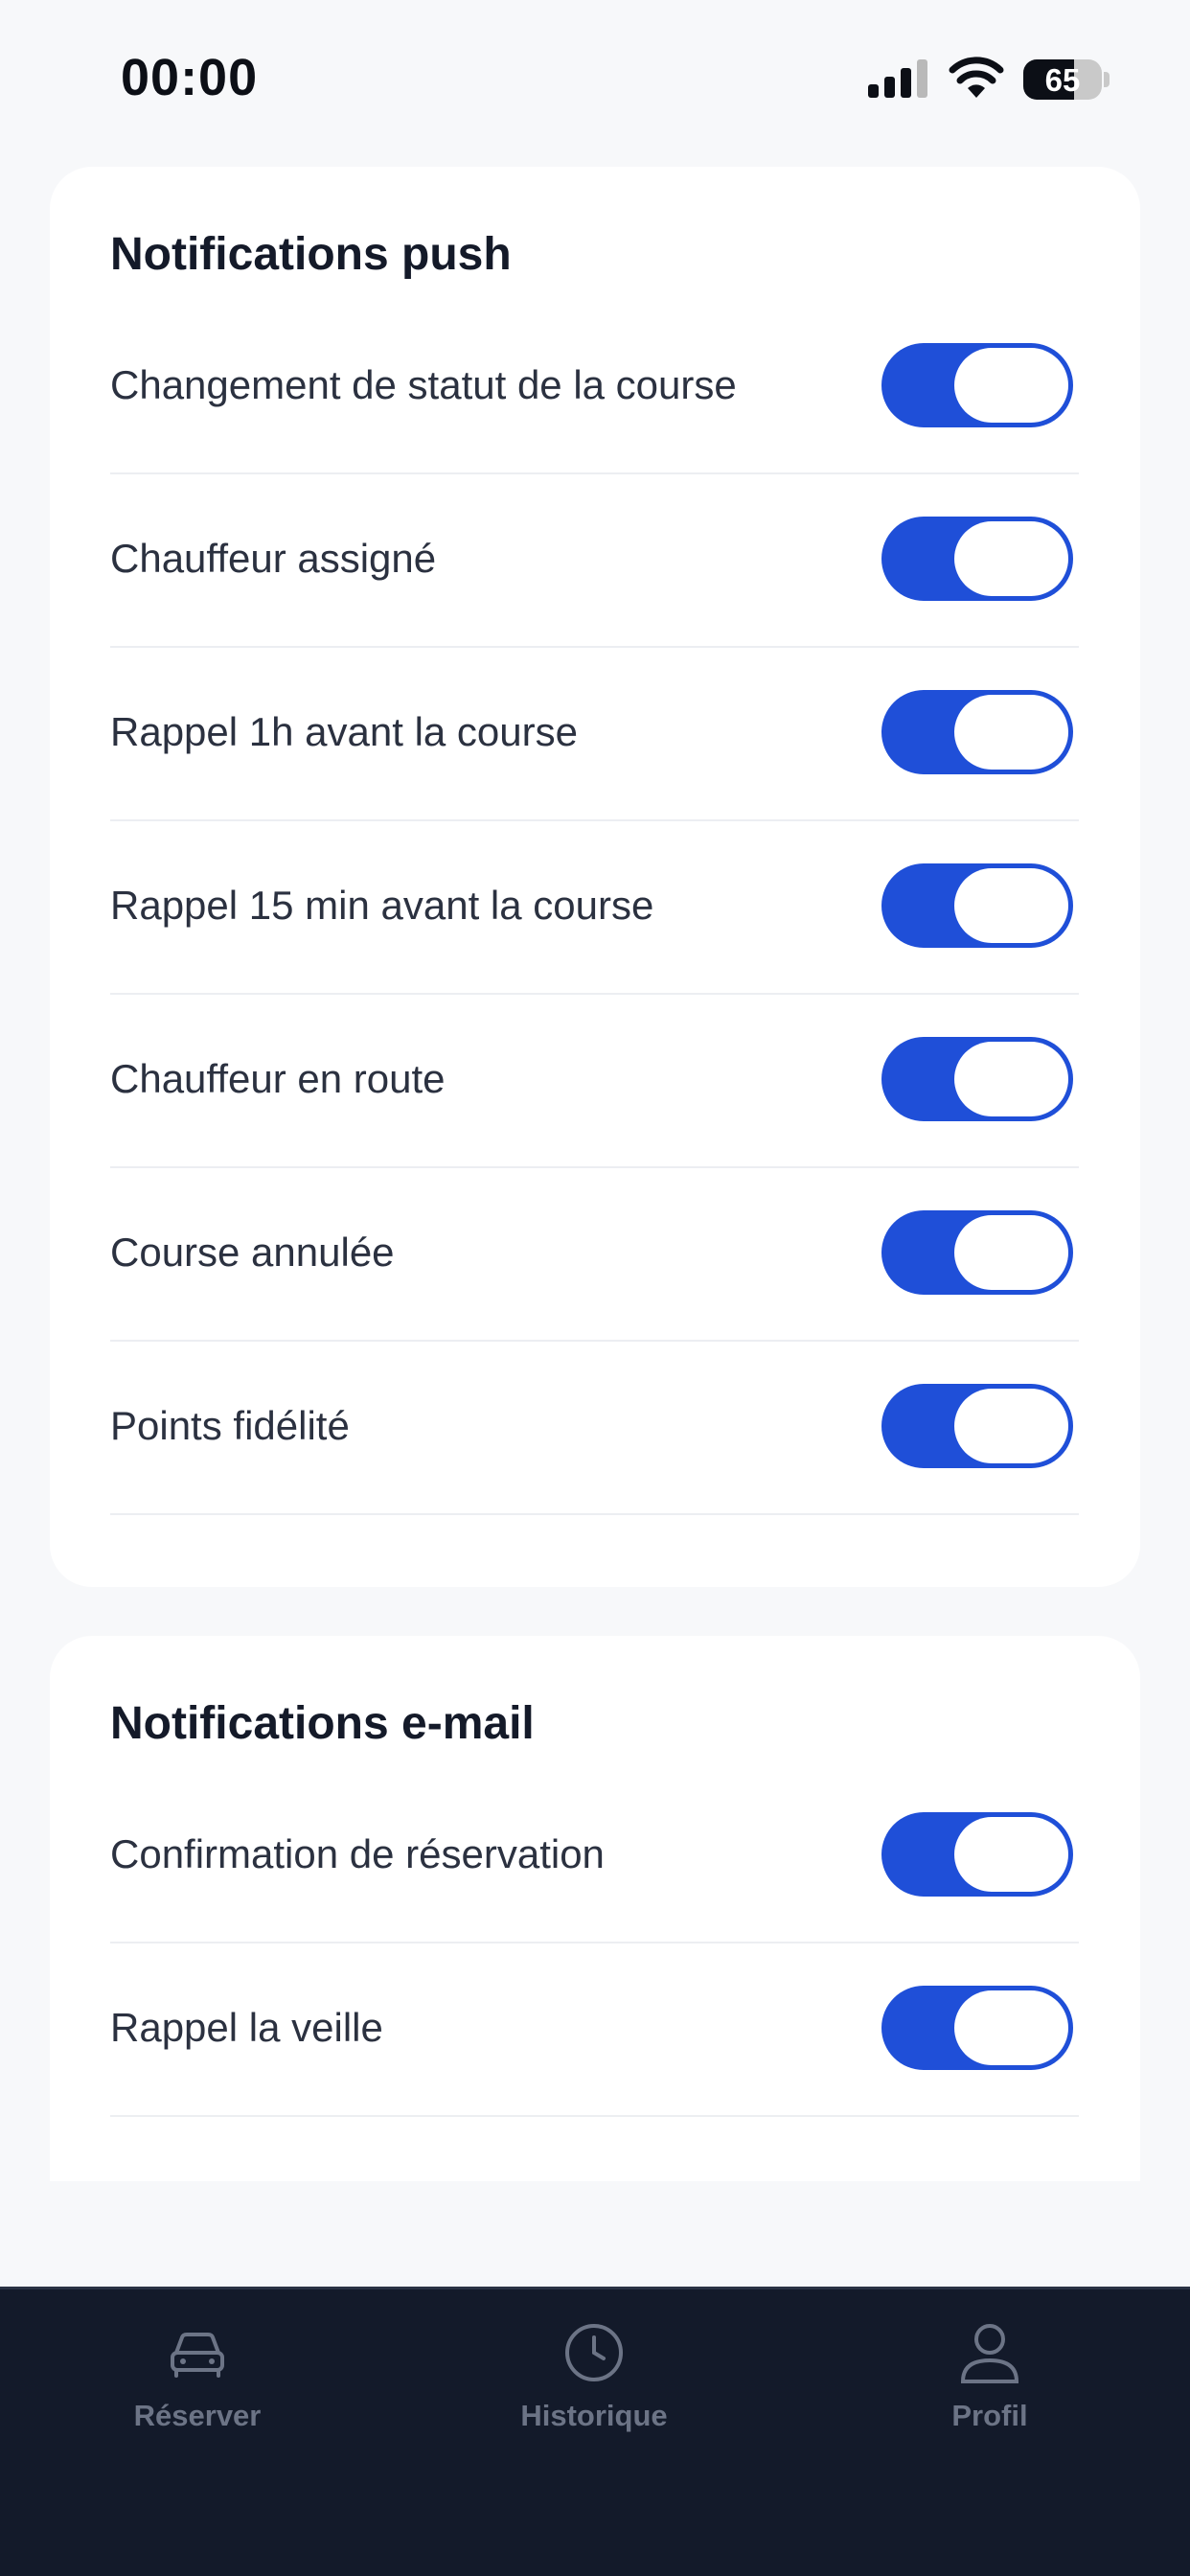 The height and width of the screenshot is (2576, 1190). I want to click on tab-historique: Historique, so click(594, 2385).